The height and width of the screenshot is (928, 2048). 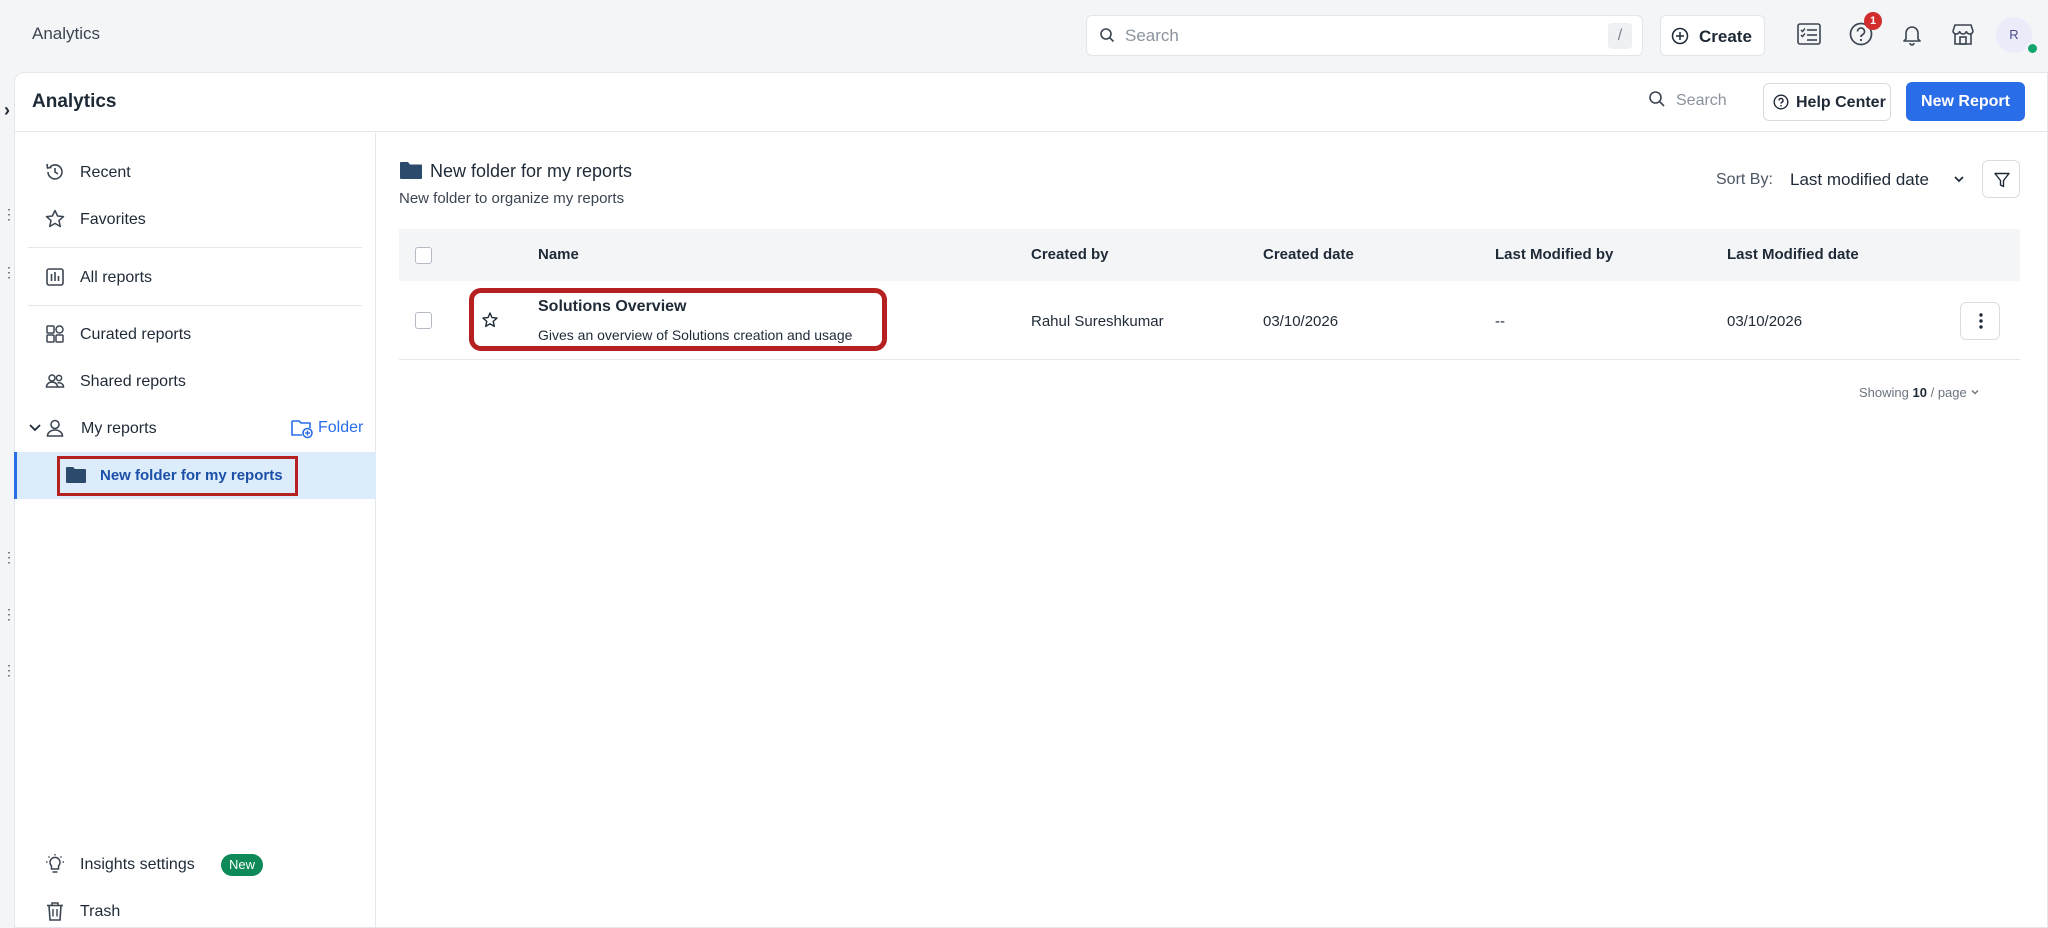 I want to click on lightbulb-icon, so click(x=55, y=866).